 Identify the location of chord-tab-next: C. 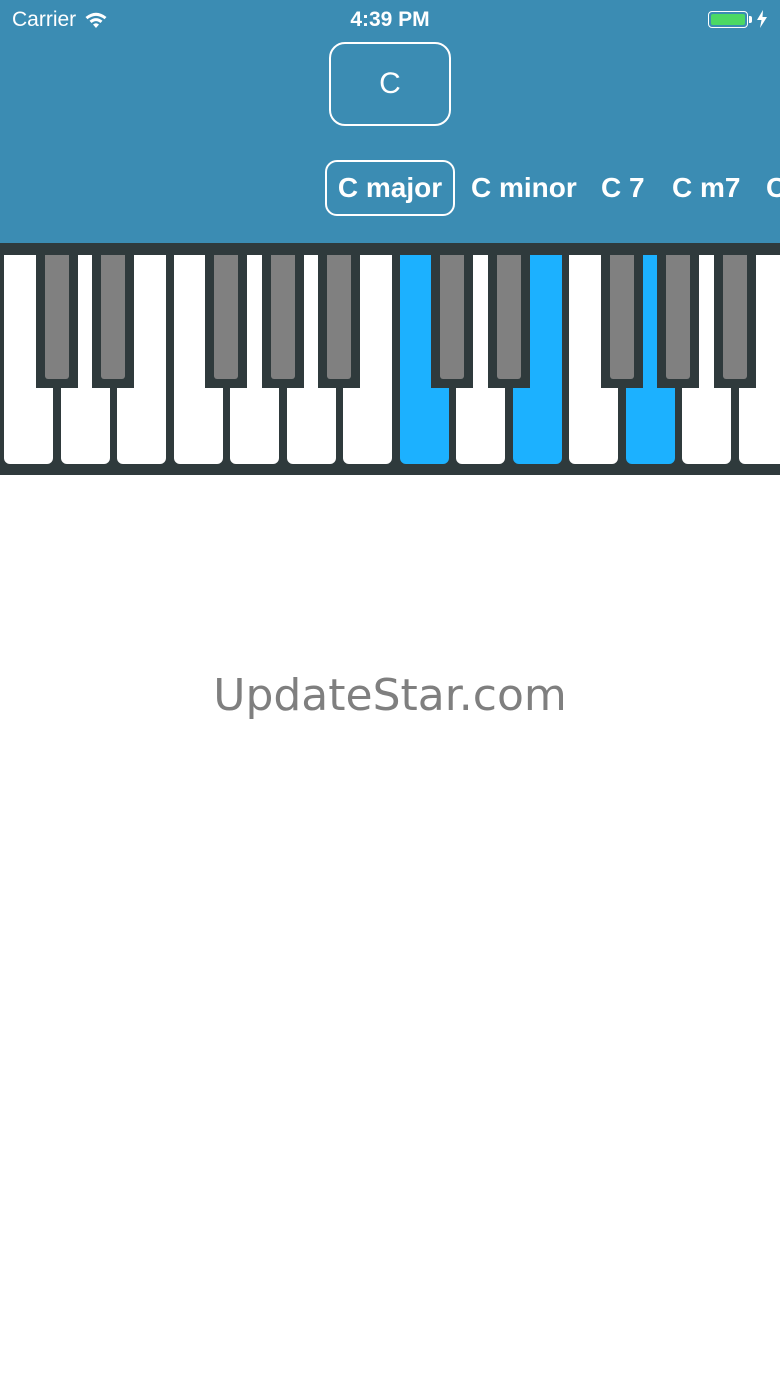
(773, 188).